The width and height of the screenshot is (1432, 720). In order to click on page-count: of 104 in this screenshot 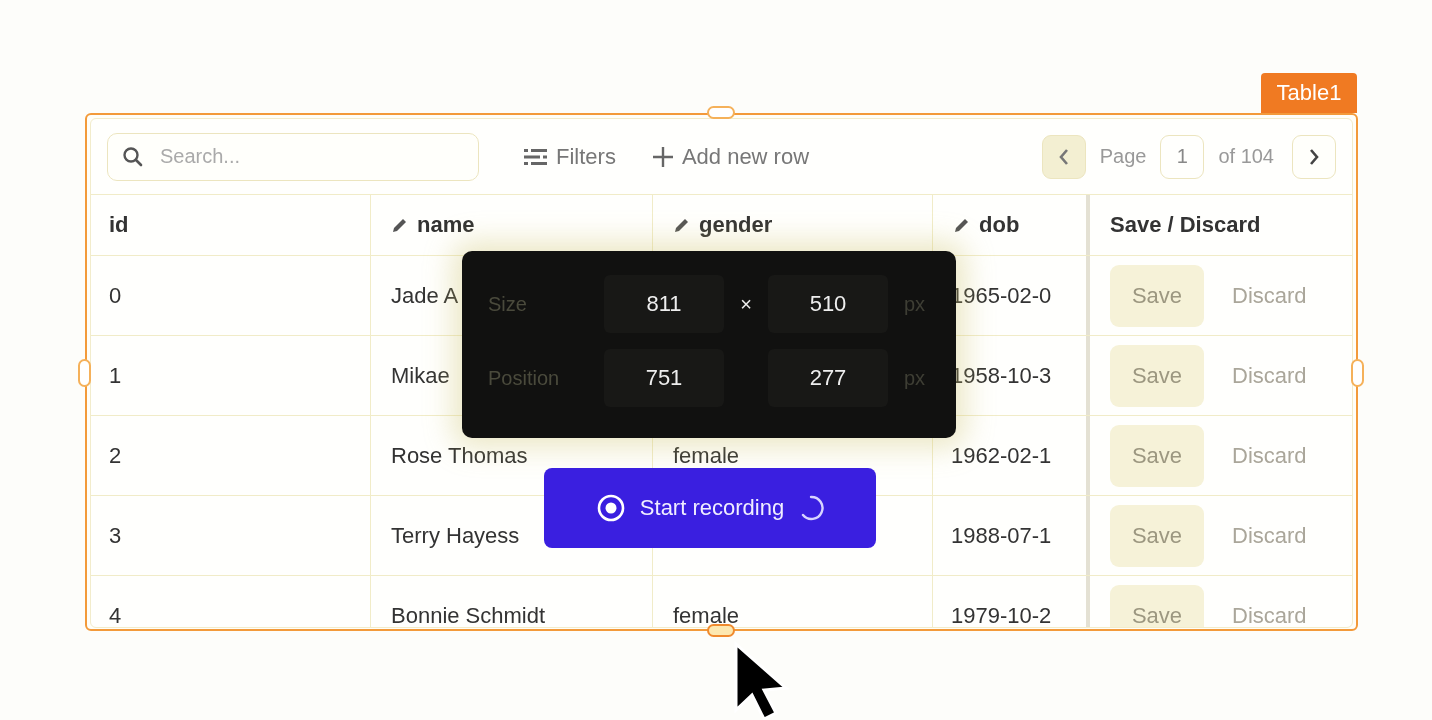, I will do `click(1246, 156)`.